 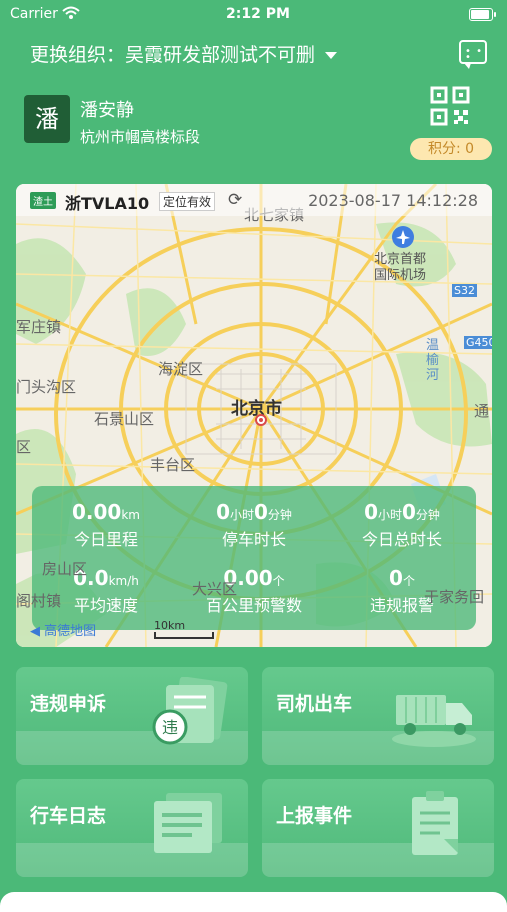 What do you see at coordinates (124, 419) in the screenshot?
I see `map-label-shijingshan: 石景山区` at bounding box center [124, 419].